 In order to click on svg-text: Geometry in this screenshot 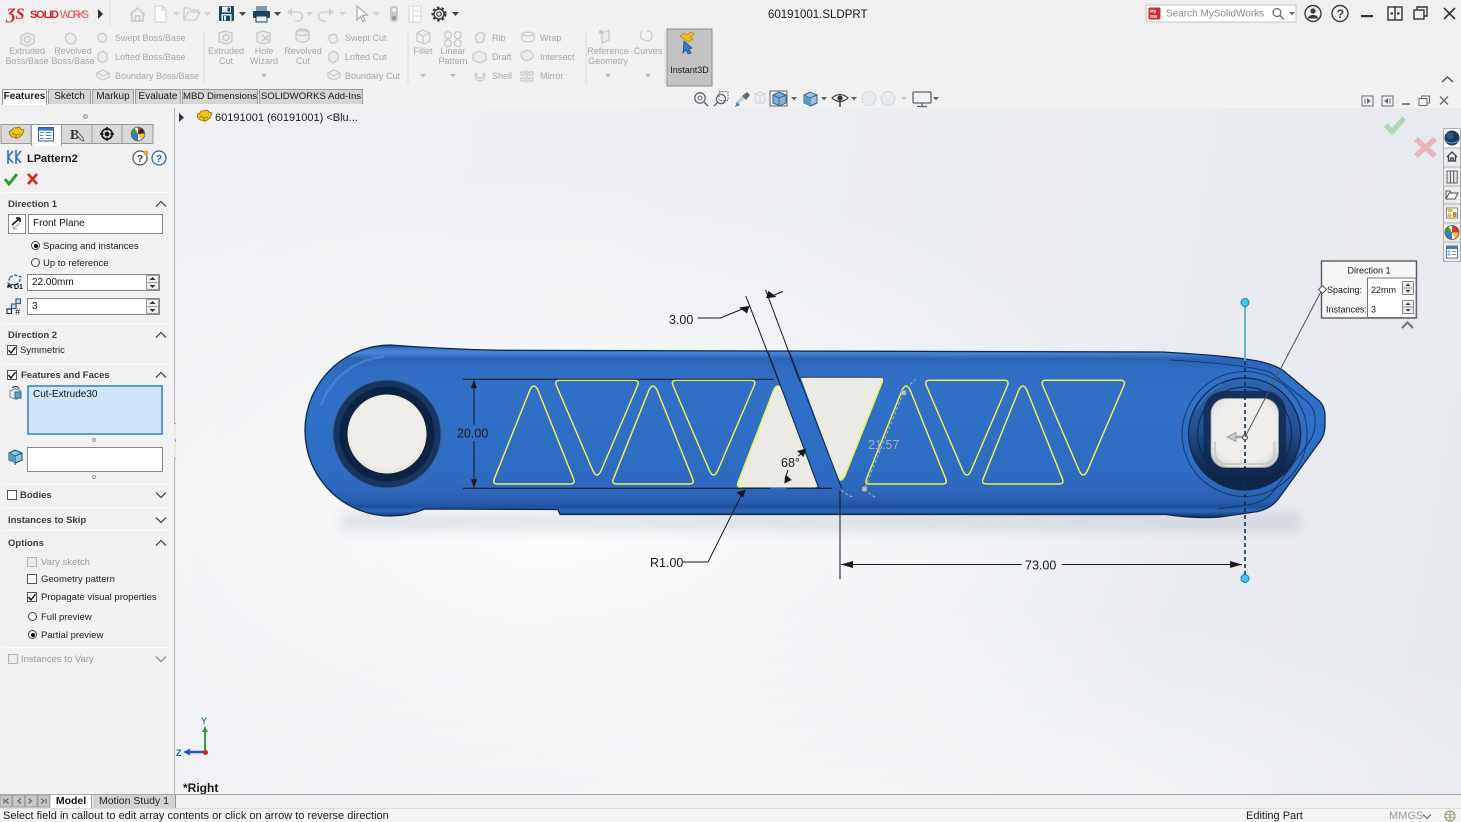, I will do `click(608, 61)`.